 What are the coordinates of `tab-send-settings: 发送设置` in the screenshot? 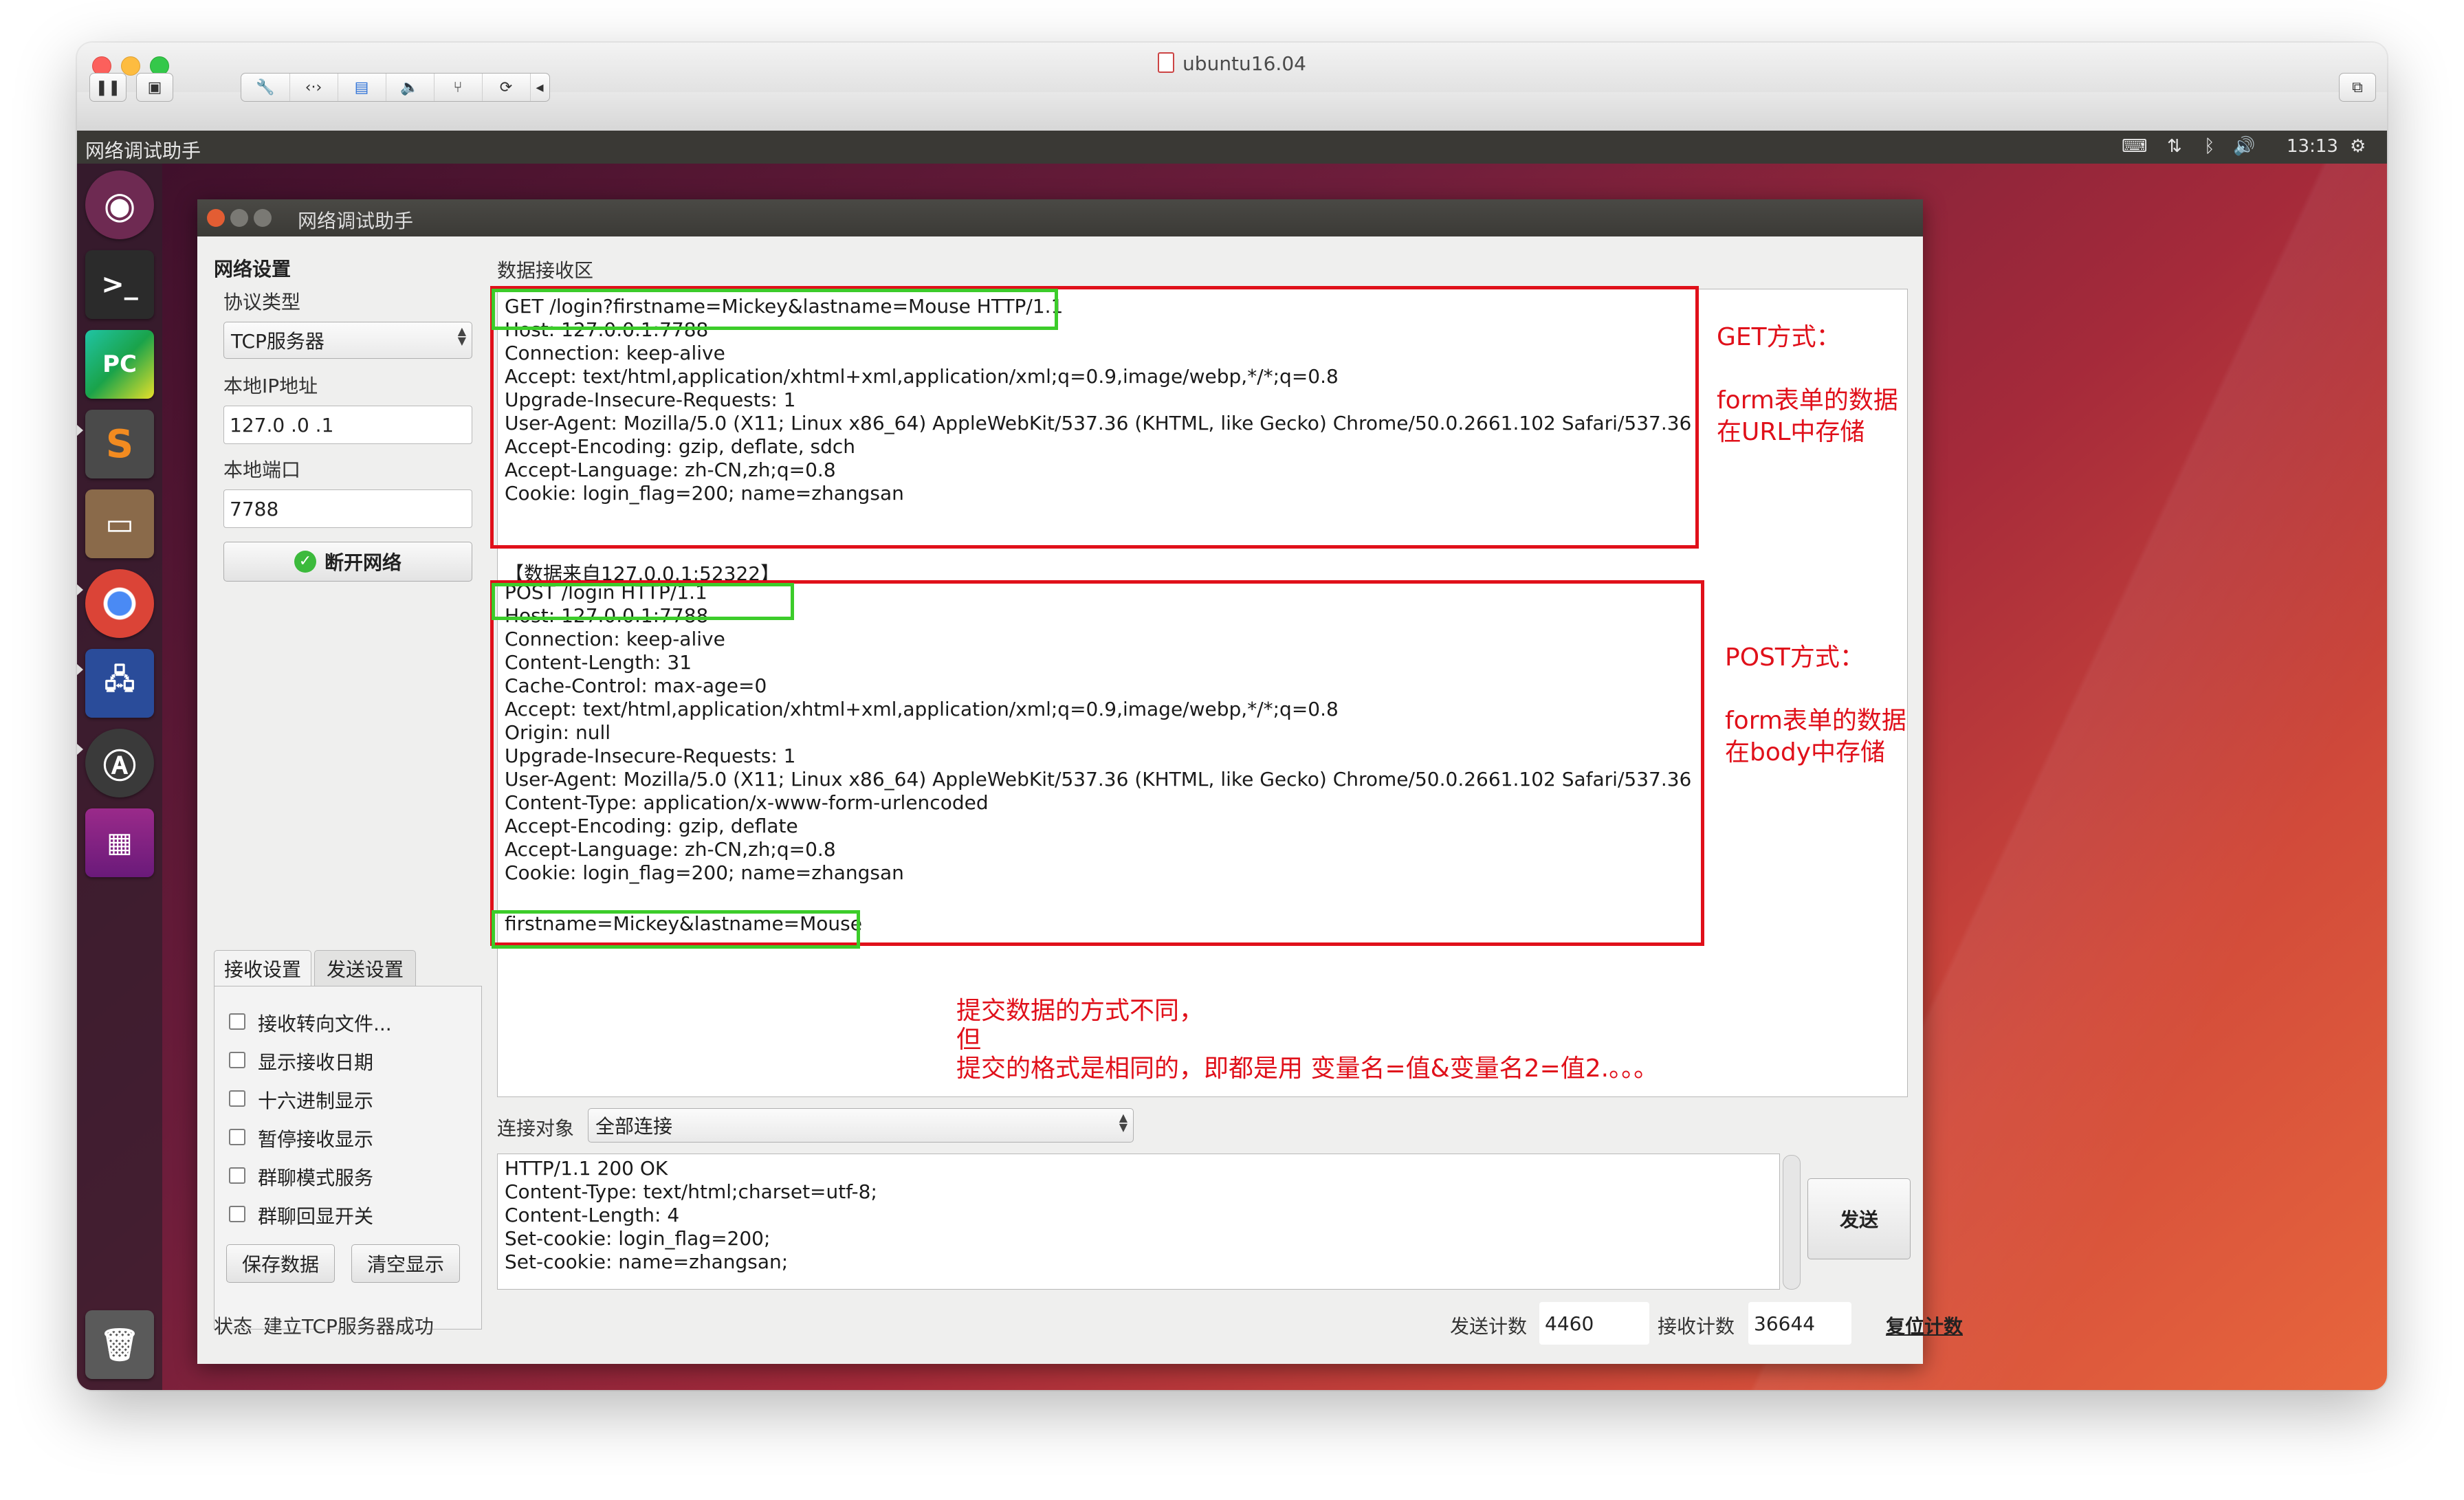 It's located at (365, 968).